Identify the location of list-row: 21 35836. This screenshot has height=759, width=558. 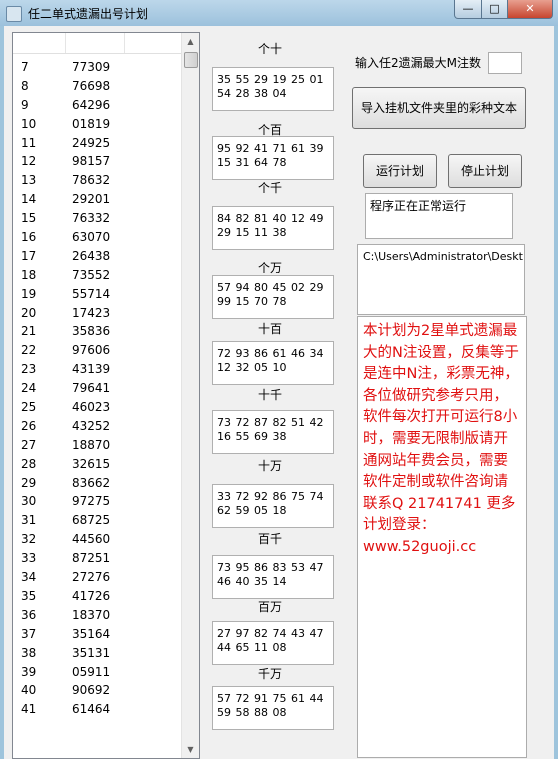
(97, 331).